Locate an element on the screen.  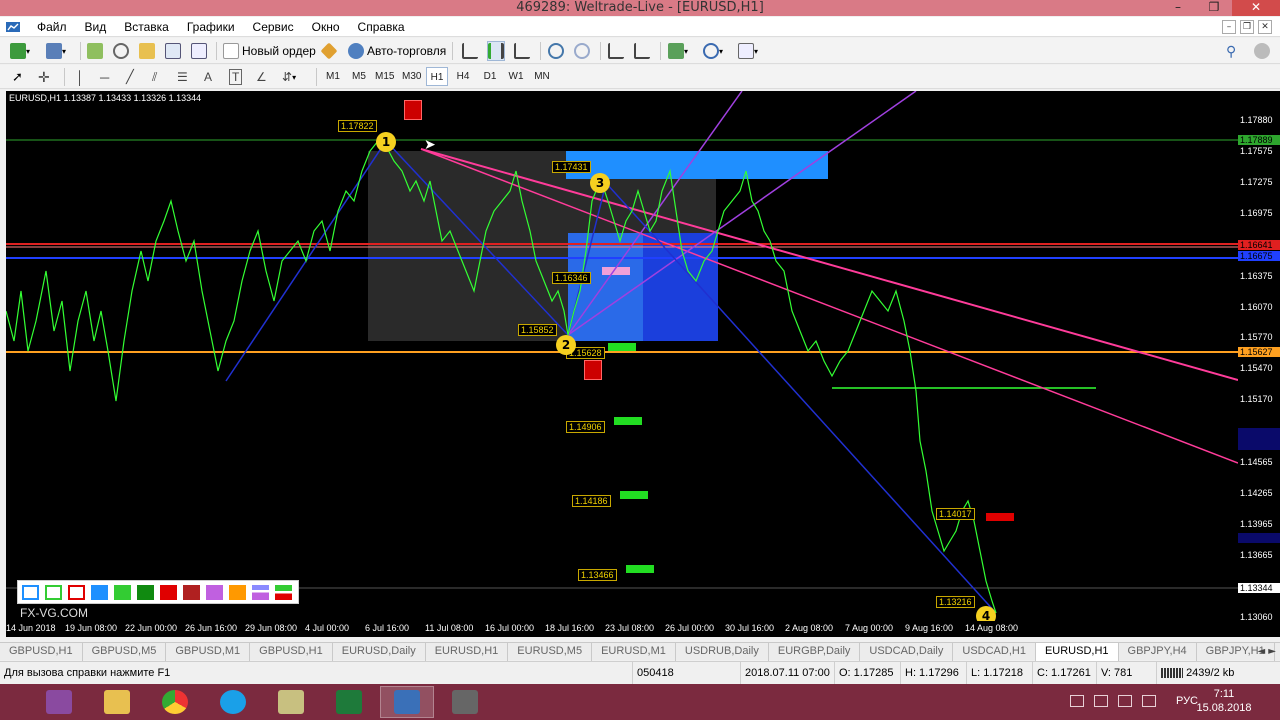
tab-scroll-buttons: ◄ ► is located at coordinates (1266, 651).